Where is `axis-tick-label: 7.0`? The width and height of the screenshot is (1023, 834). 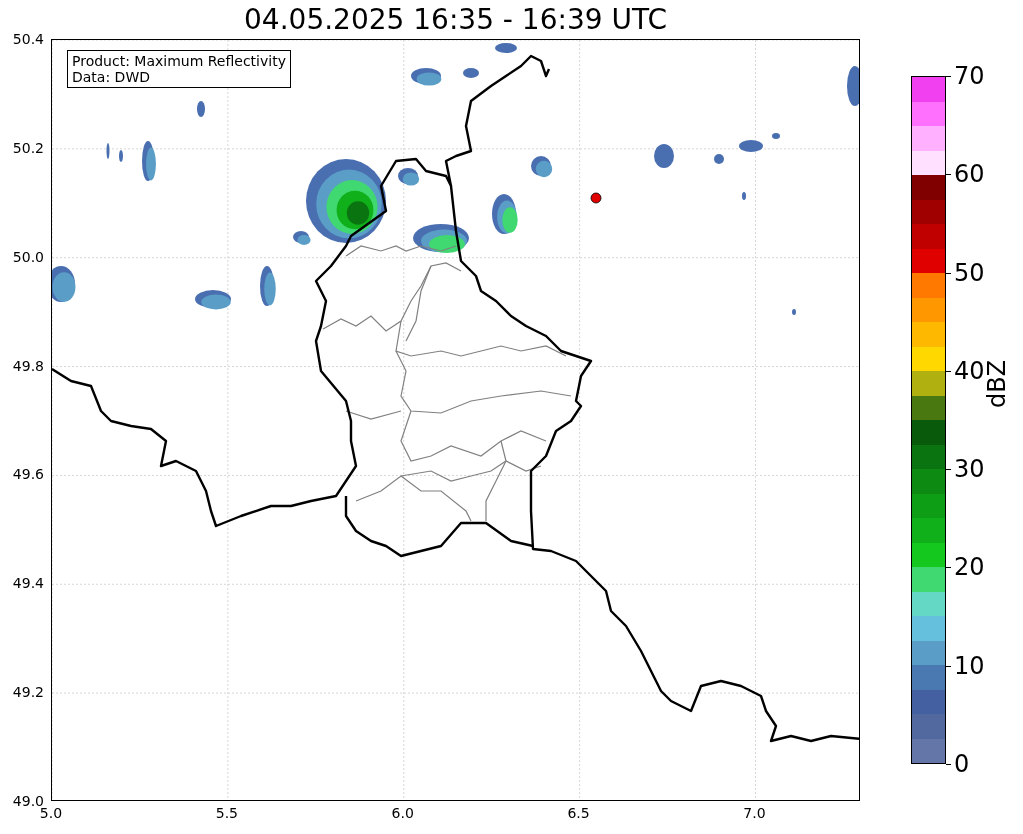
axis-tick-label: 7.0 is located at coordinates (754, 813).